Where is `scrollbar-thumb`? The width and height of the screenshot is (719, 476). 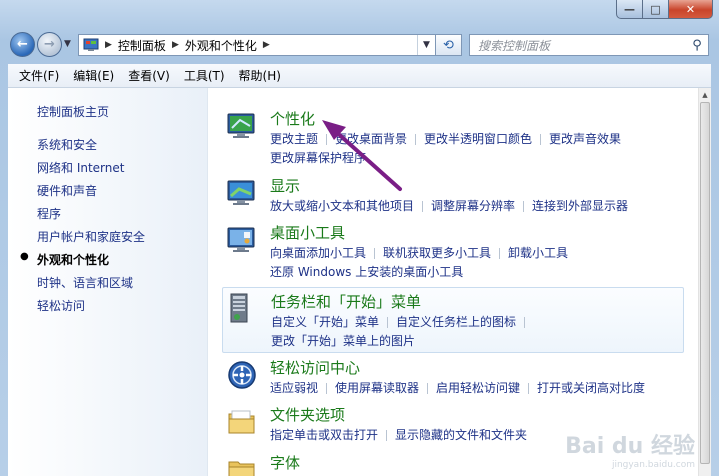
scrollbar-thumb is located at coordinates (705, 283).